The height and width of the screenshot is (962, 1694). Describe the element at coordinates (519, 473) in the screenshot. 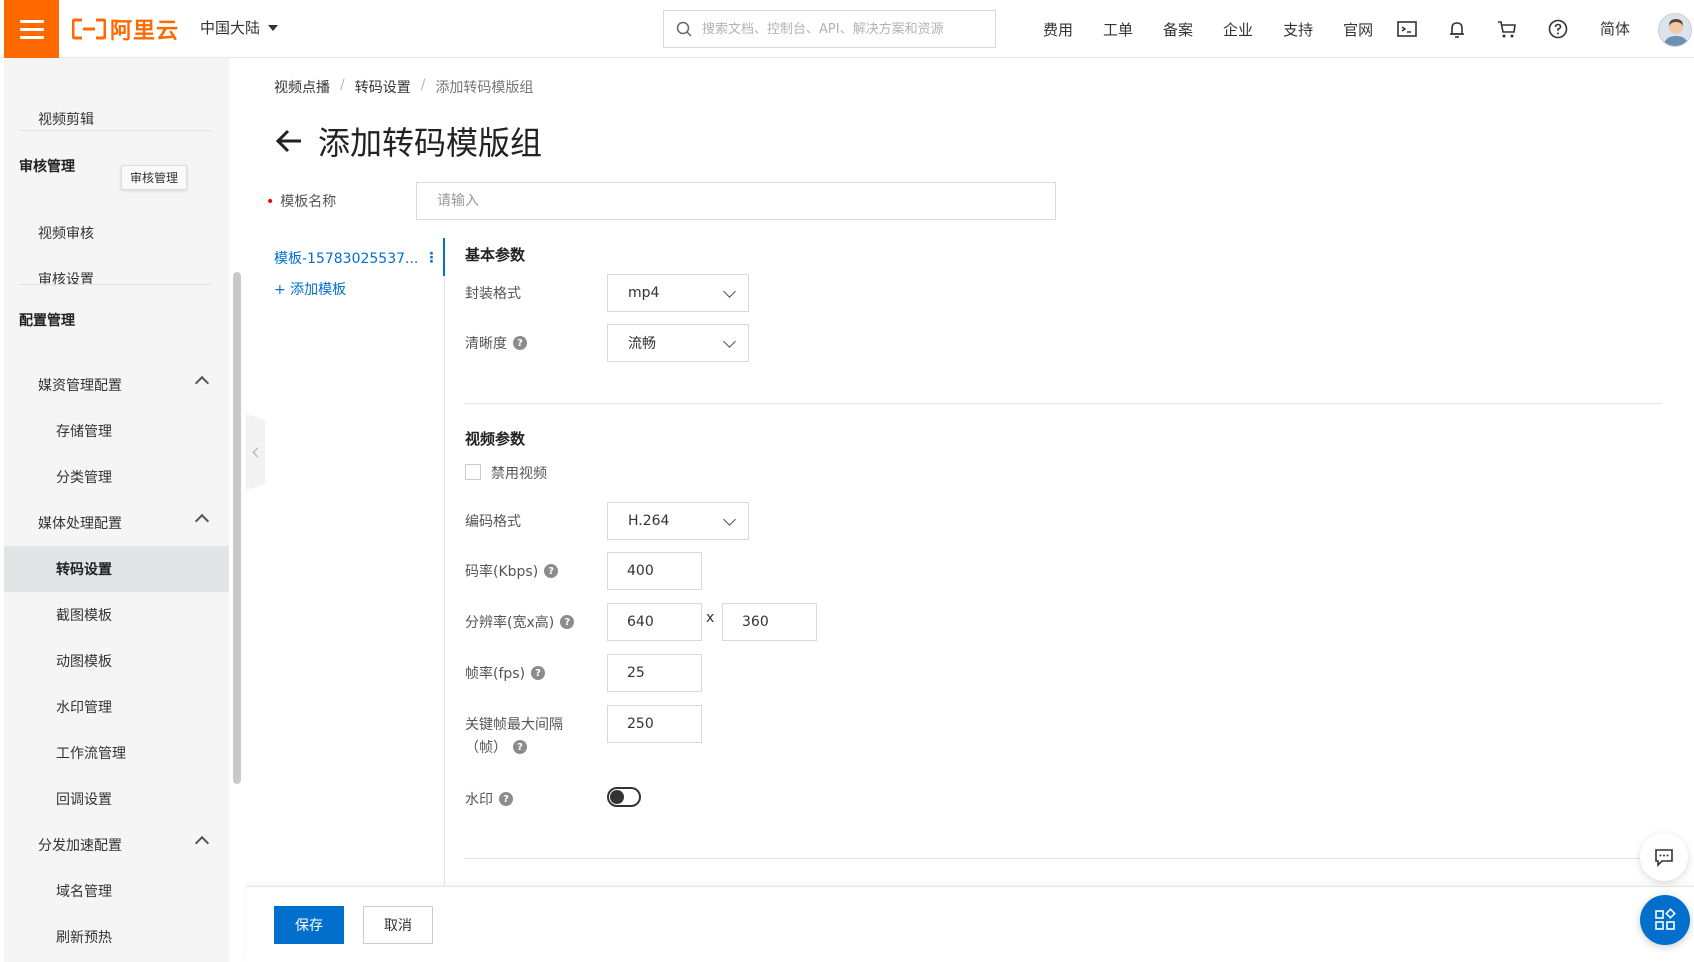

I see `disable-video-label: 禁用视频` at that location.